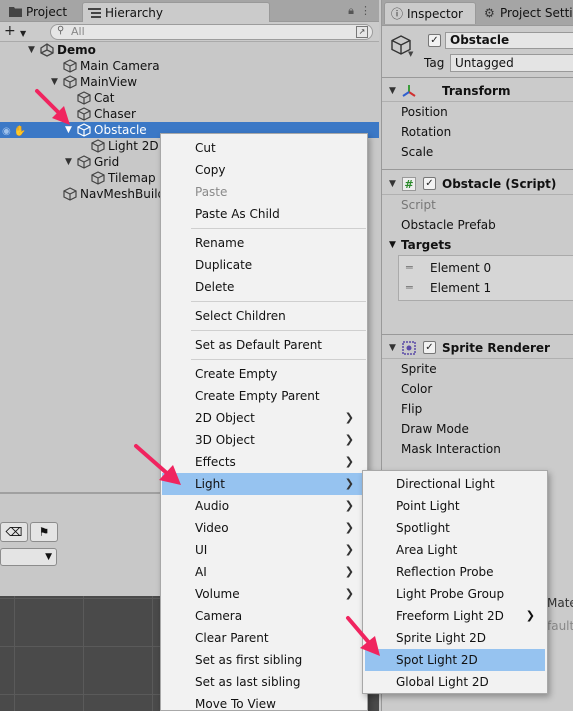 The height and width of the screenshot is (711, 573). What do you see at coordinates (448, 225) in the screenshot?
I see `obstacle-prefab-label: Obstacle Prefab` at bounding box center [448, 225].